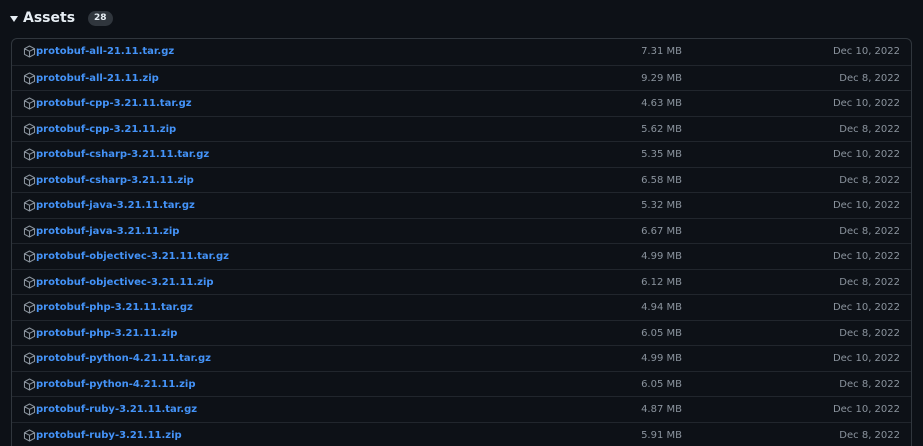  Describe the element at coordinates (105, 51) in the screenshot. I see `asset-download-link: protobuf-all-21.11.tar.gz` at that location.